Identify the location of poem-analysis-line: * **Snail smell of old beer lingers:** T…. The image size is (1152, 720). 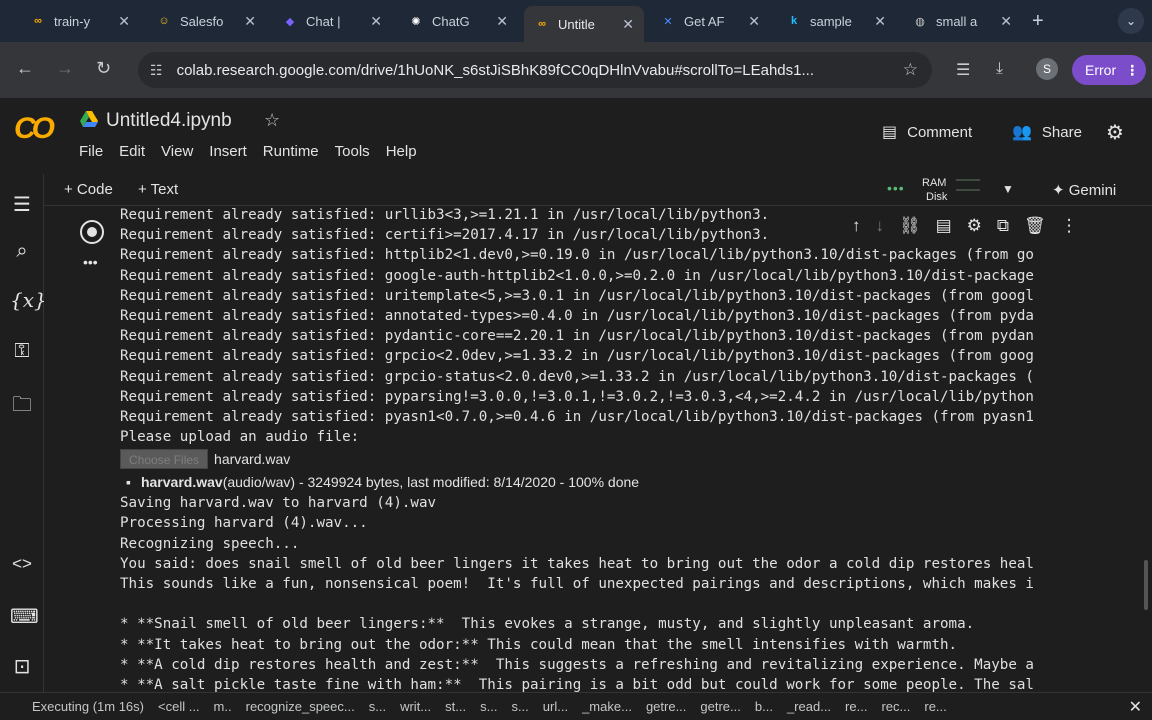
(547, 624).